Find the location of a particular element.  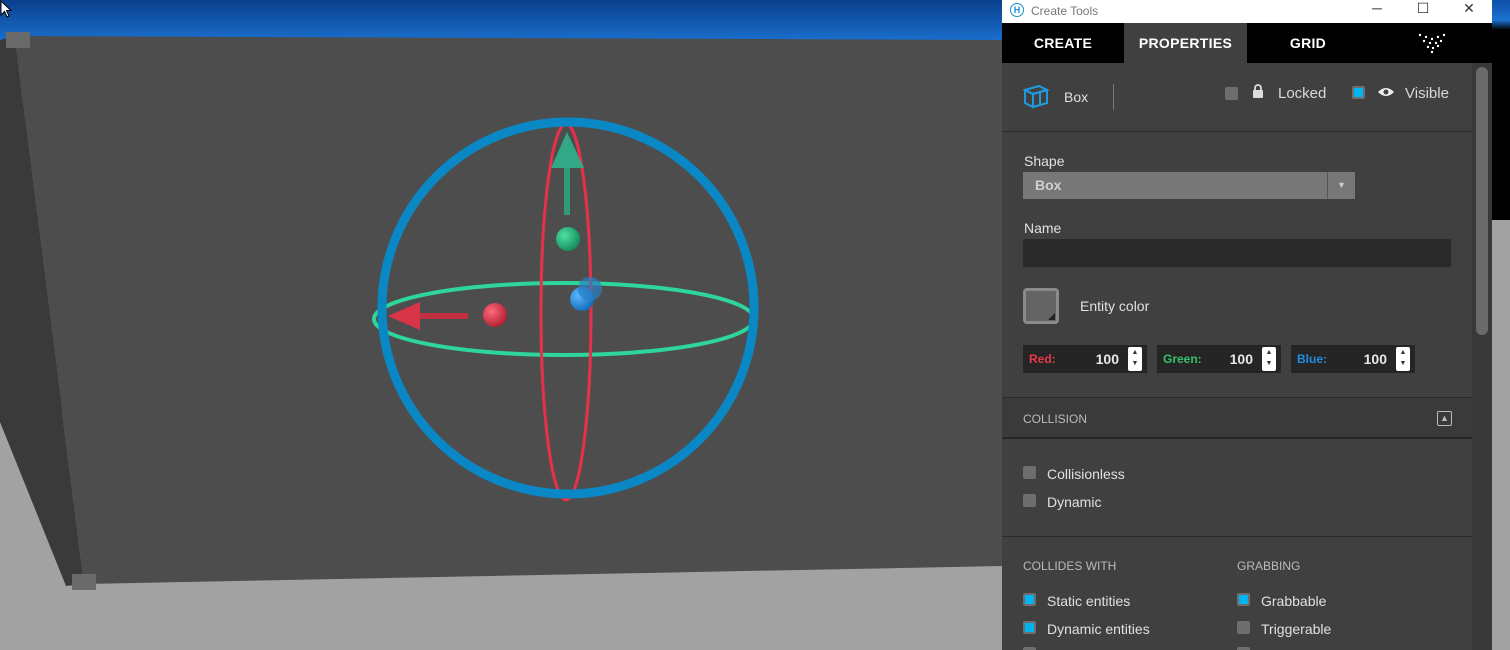

collision-section-label: COLLISION is located at coordinates (1055, 419).